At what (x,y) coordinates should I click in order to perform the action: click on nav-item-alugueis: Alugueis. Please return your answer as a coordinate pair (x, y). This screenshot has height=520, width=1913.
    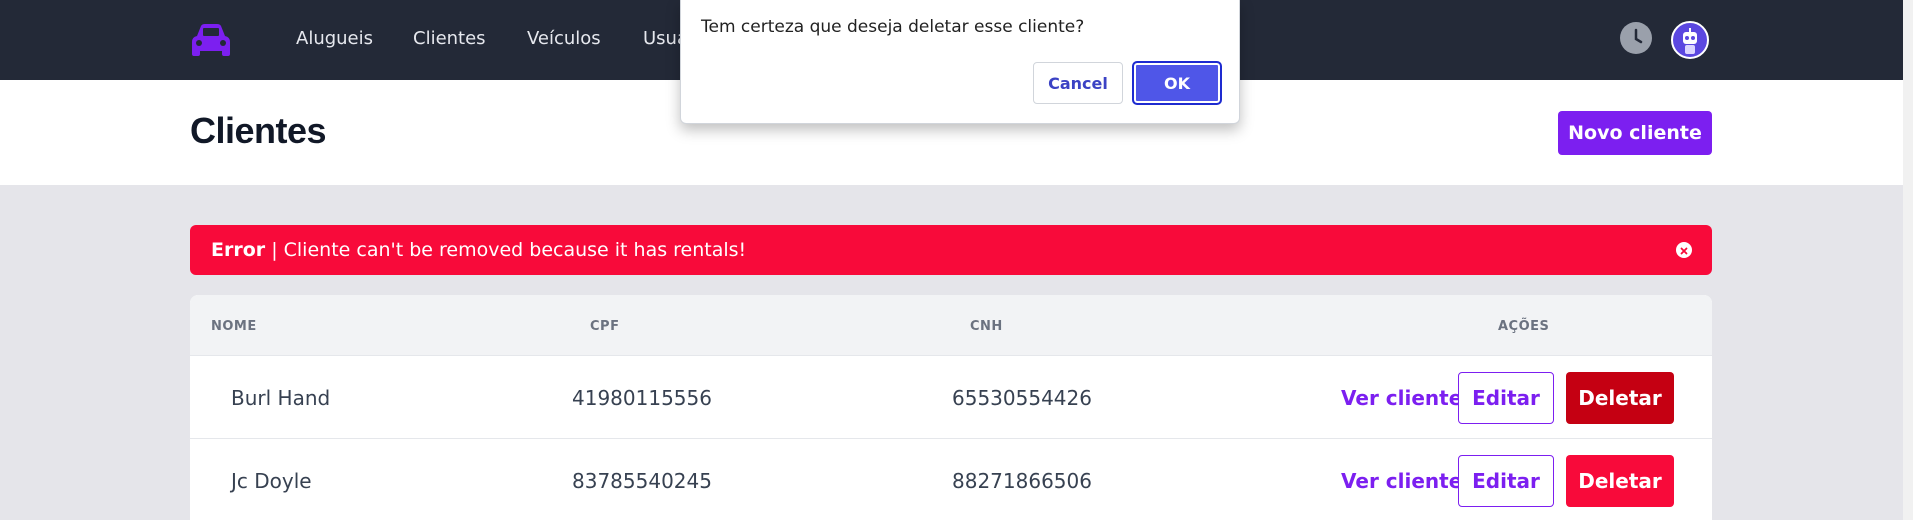
    Looking at the image, I should click on (334, 38).